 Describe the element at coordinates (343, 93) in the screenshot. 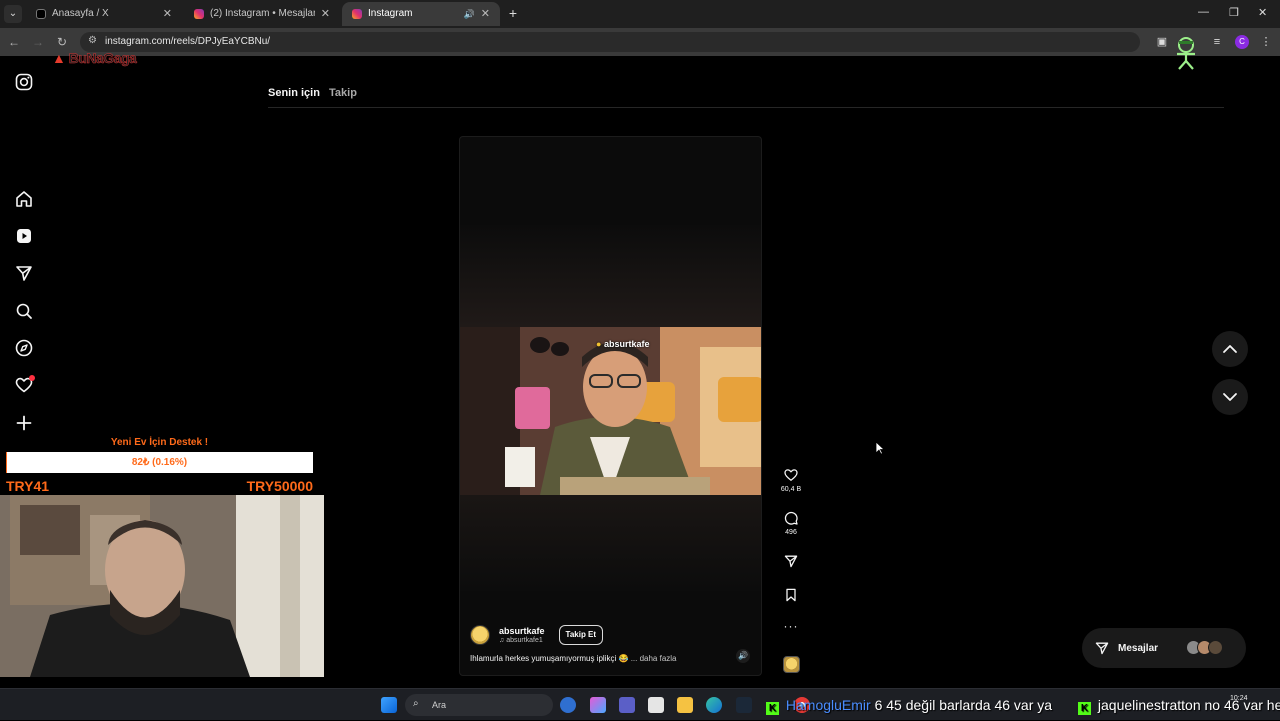

I see `tab-following: Takip` at that location.